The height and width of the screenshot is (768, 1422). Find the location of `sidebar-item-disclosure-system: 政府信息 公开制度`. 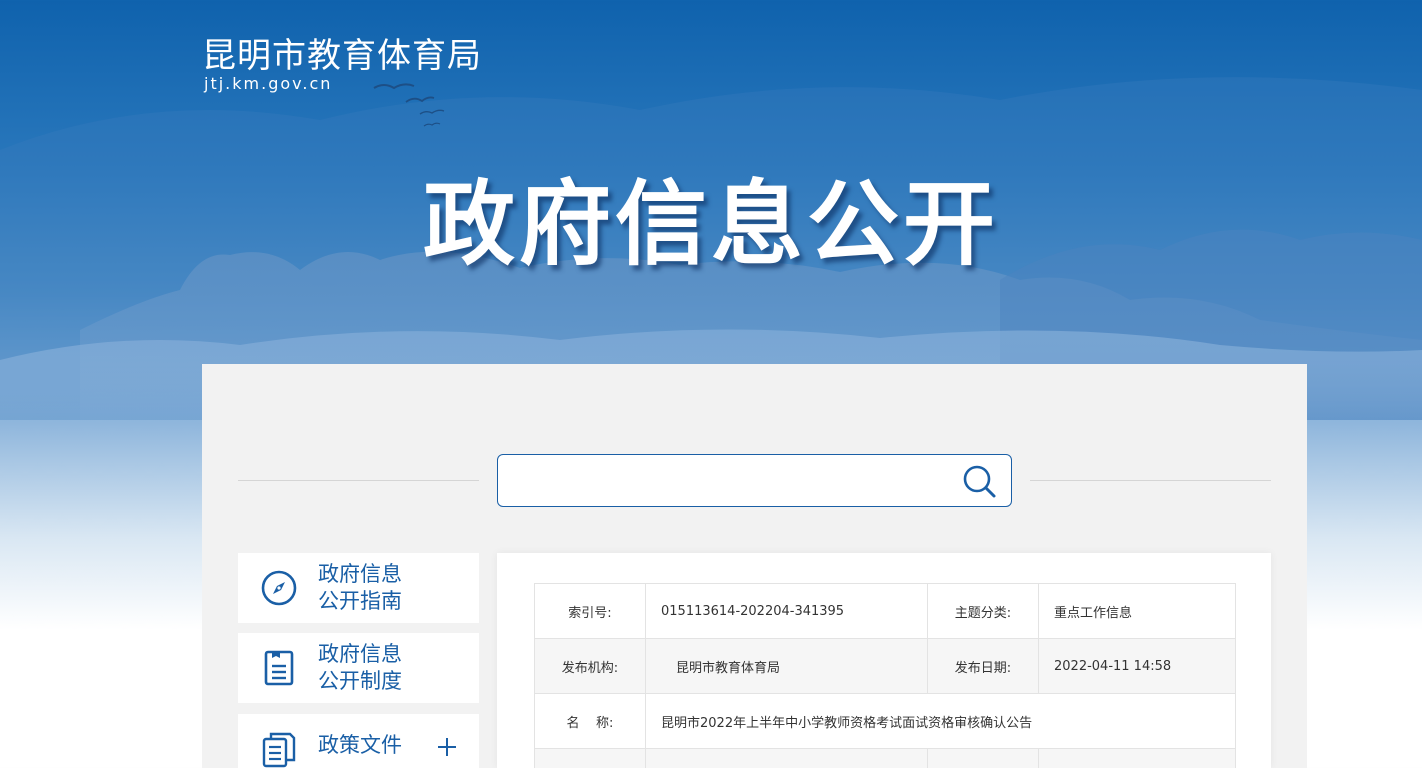

sidebar-item-disclosure-system: 政府信息 公开制度 is located at coordinates (358, 668).